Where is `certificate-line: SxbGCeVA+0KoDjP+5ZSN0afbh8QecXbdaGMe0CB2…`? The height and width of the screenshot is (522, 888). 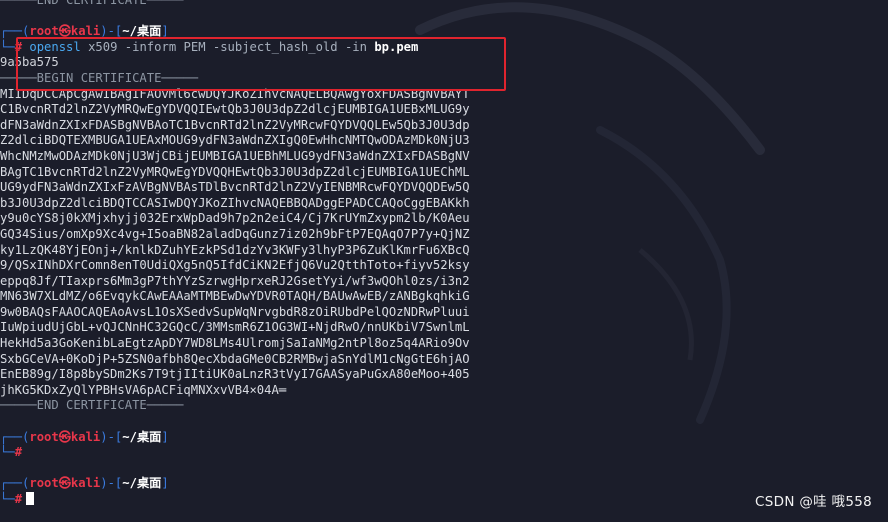
certificate-line: SxbGCeVA+0KoDjP+5ZSN0afbh8QecXbdaGMe0CB2… is located at coordinates (235, 358).